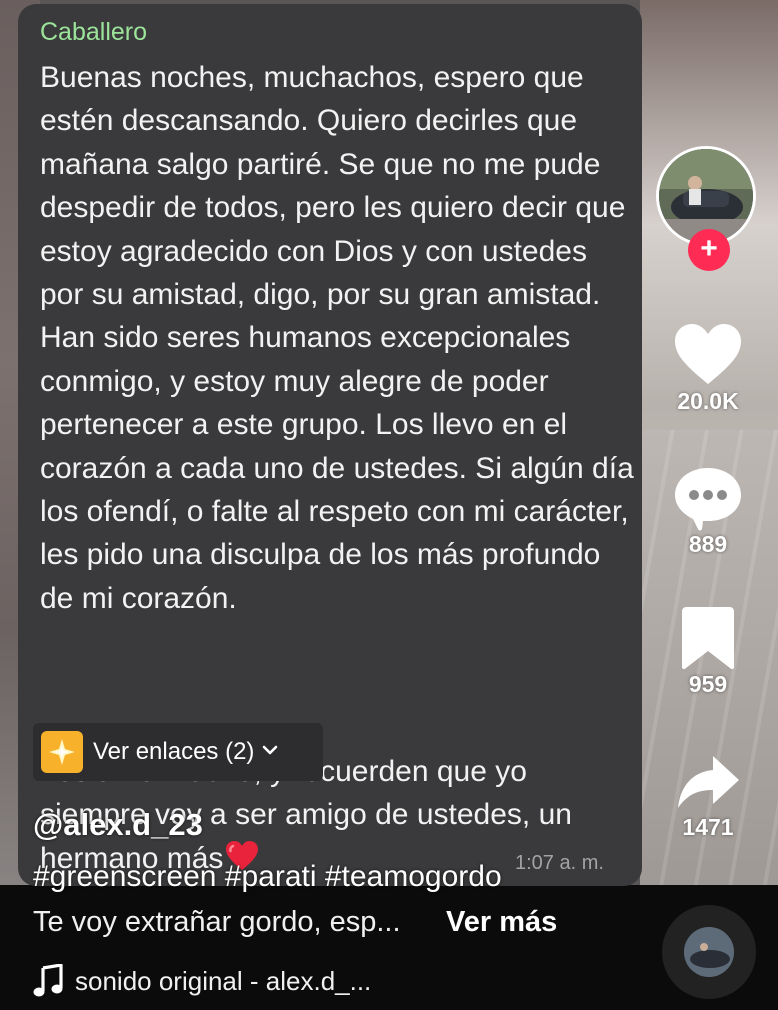 This screenshot has height=1010, width=778. Describe the element at coordinates (708, 544) in the screenshot. I see `comment-count: 889` at that location.